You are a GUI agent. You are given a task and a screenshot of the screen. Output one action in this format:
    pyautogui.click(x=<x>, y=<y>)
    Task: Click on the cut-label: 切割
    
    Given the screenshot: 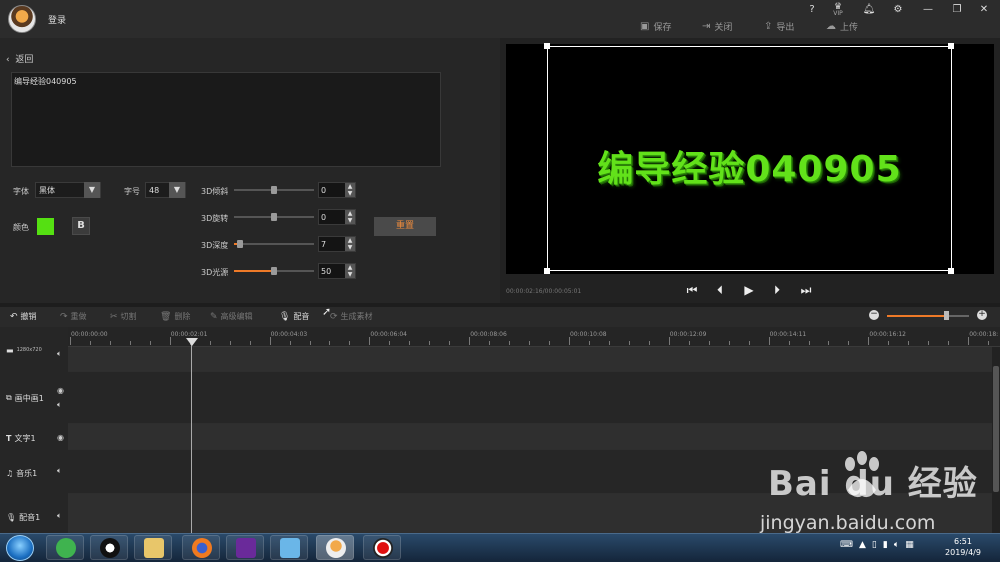 What is the action you would take?
    pyautogui.click(x=128, y=316)
    